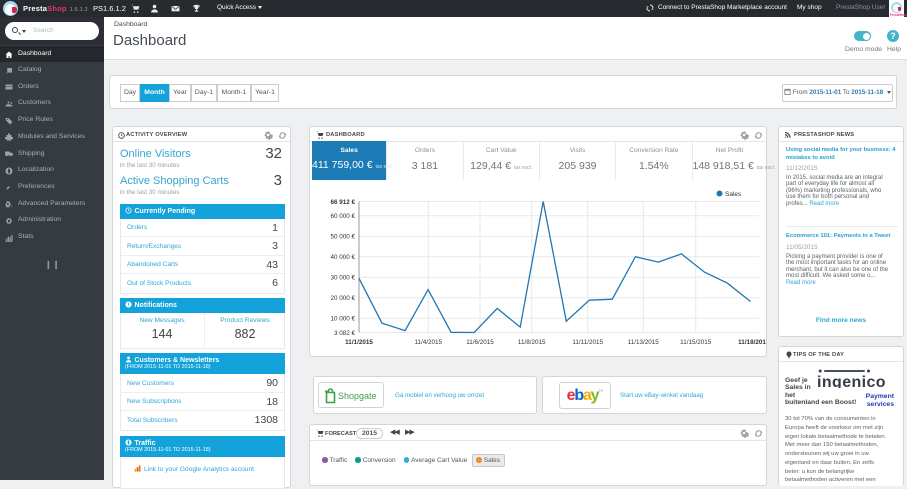  I want to click on svg-text: 11/18/201, so click(752, 342).